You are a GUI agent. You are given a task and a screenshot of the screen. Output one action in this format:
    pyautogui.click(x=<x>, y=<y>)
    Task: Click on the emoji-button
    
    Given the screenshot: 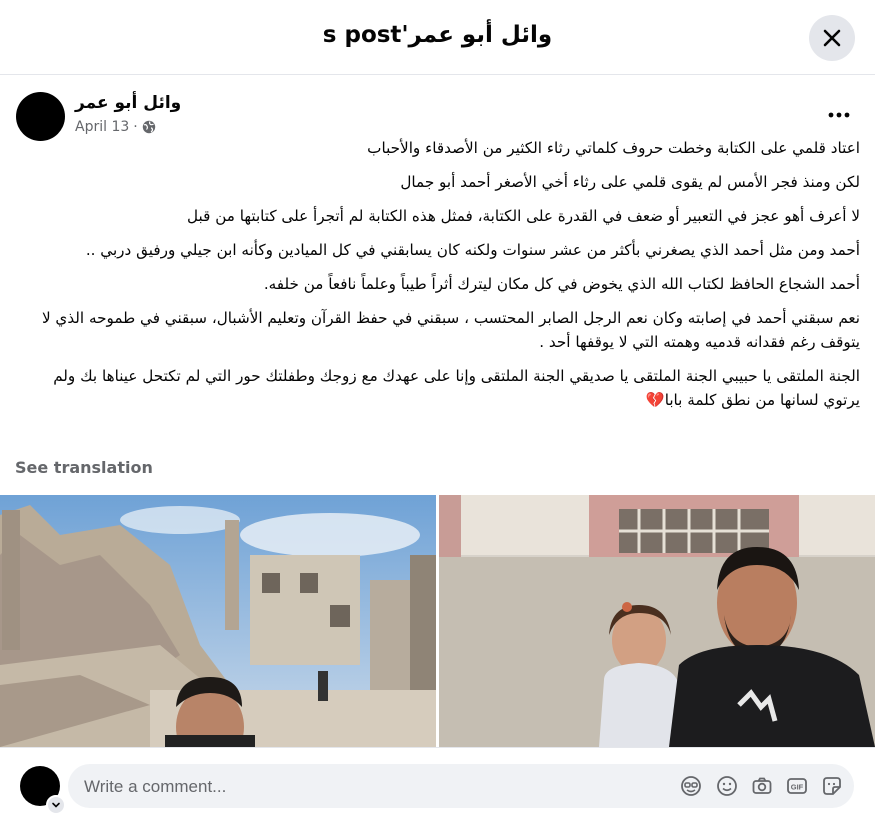 What is the action you would take?
    pyautogui.click(x=727, y=786)
    